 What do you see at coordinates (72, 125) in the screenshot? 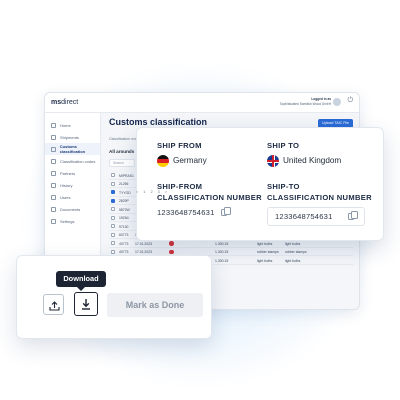
I see `sidebar-item-home: Home` at bounding box center [72, 125].